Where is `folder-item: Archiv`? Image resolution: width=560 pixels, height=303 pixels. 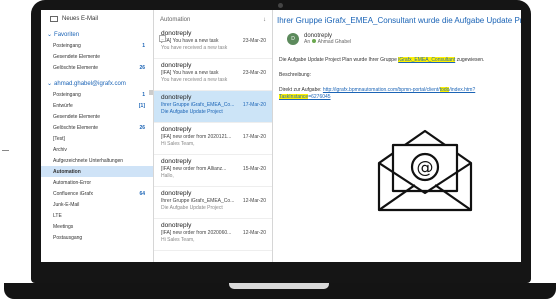
folder-item: Archiv is located at coordinates (97, 149).